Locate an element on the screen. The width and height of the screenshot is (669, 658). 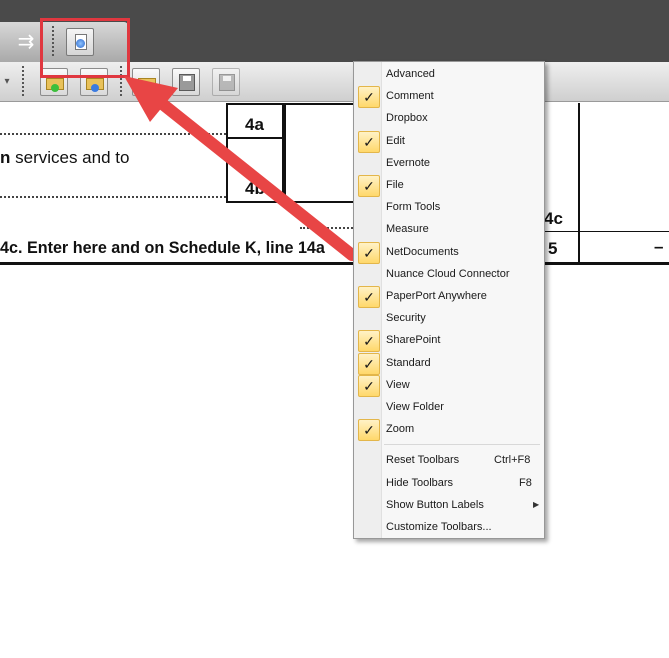
menu-item-label: Security is located at coordinates (406, 318).